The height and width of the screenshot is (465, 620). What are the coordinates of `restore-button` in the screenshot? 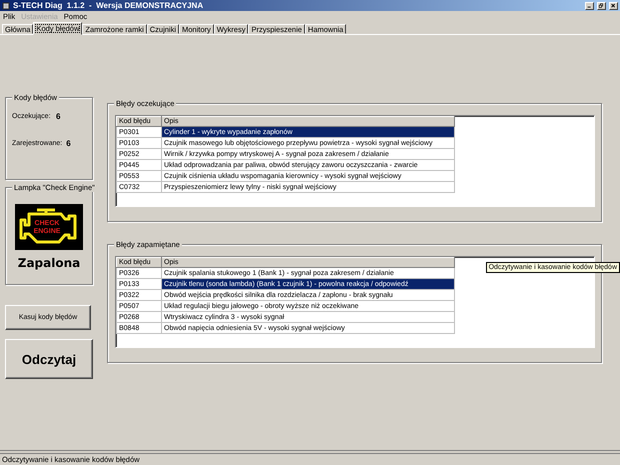 It's located at (601, 6).